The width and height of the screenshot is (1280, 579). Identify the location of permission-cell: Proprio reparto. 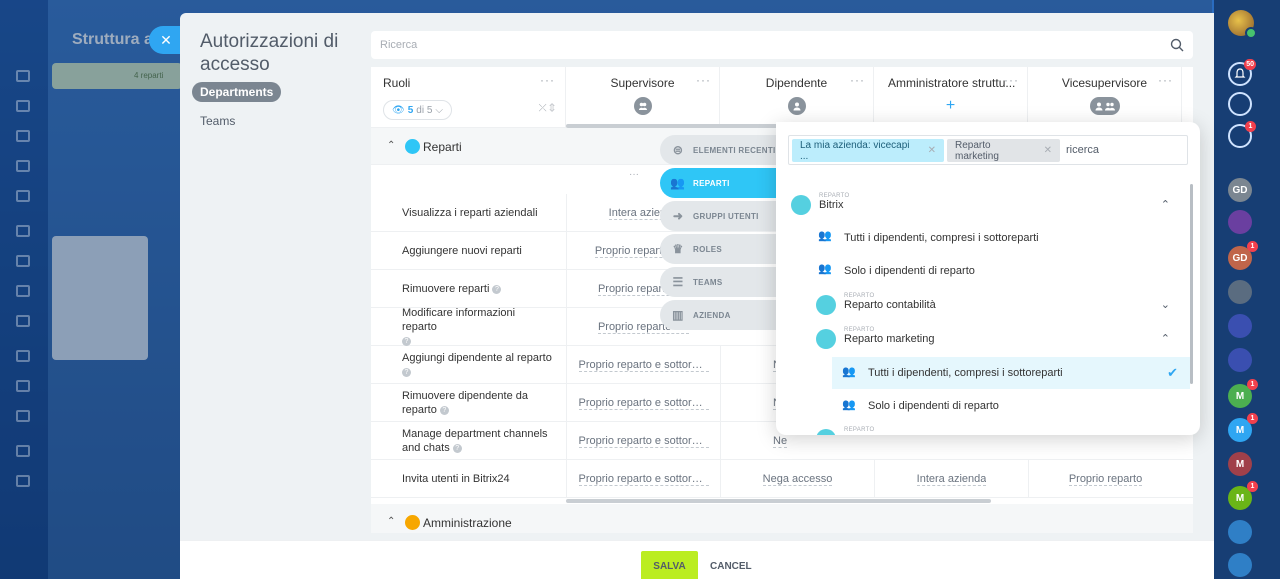
(1105, 479).